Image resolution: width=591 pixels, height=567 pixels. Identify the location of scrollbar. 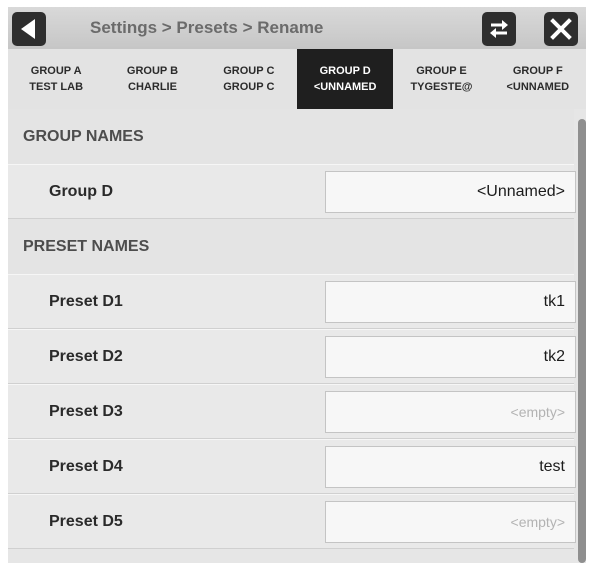
(582, 341).